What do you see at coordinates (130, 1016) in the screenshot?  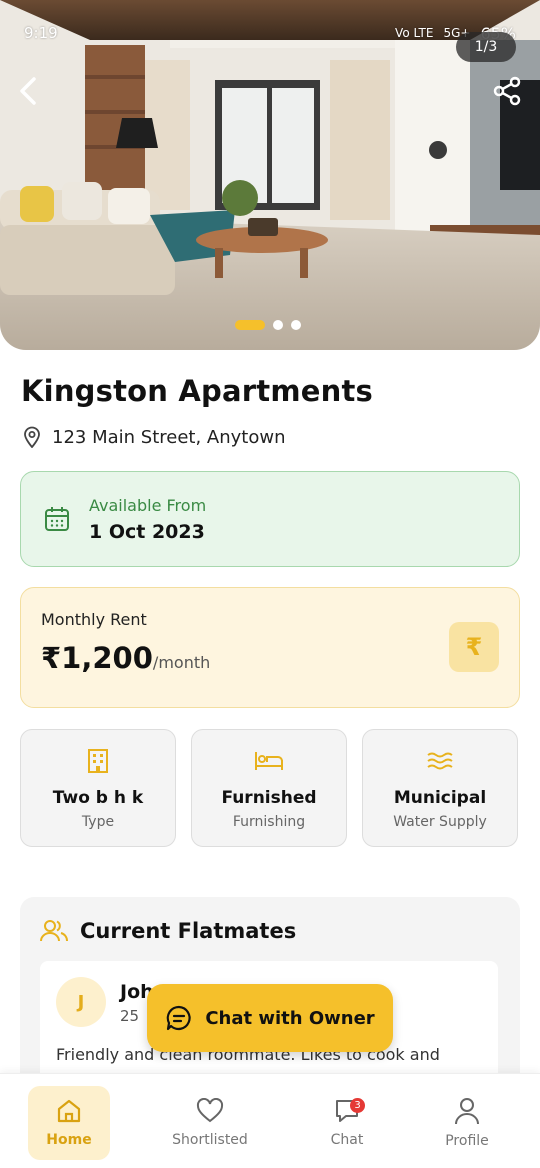 I see `flatmate-age: 25` at bounding box center [130, 1016].